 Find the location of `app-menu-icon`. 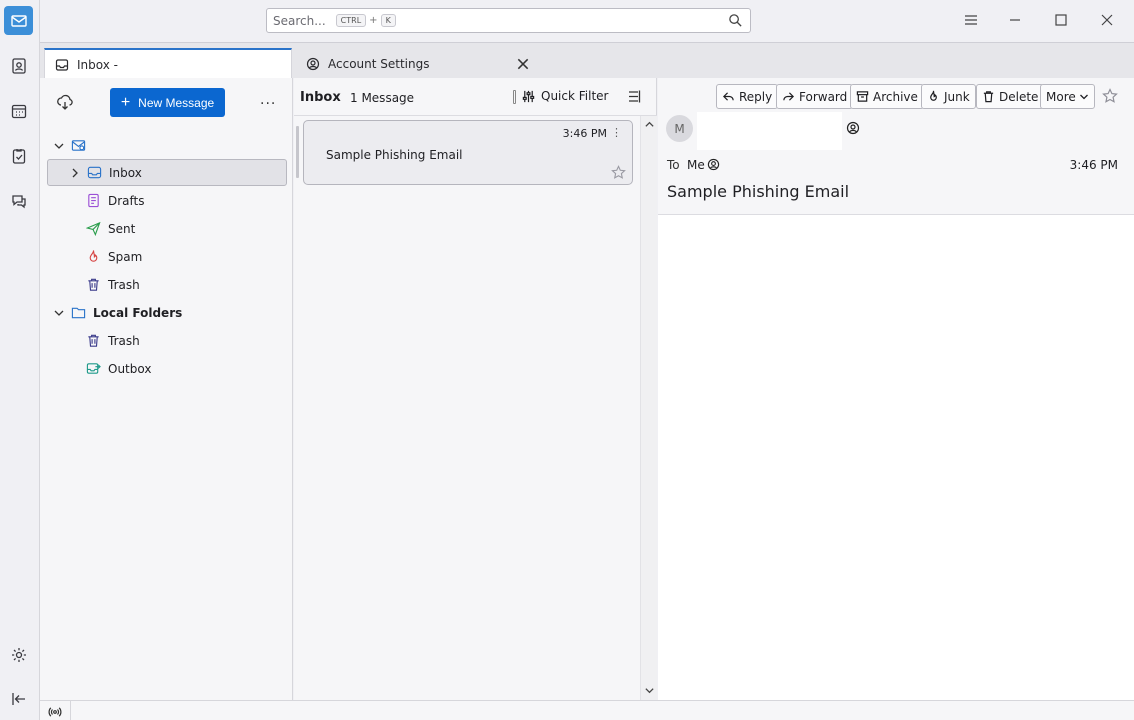

app-menu-icon is located at coordinates (971, 20).